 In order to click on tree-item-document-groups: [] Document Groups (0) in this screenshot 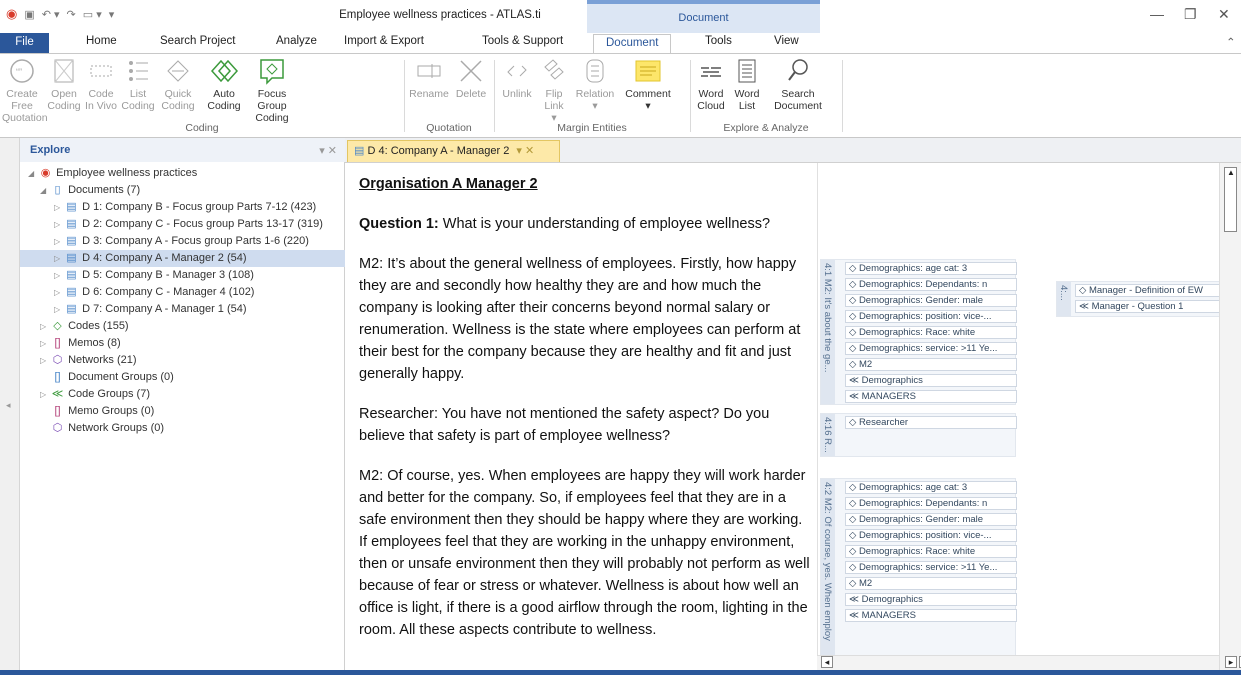, I will do `click(182, 377)`.